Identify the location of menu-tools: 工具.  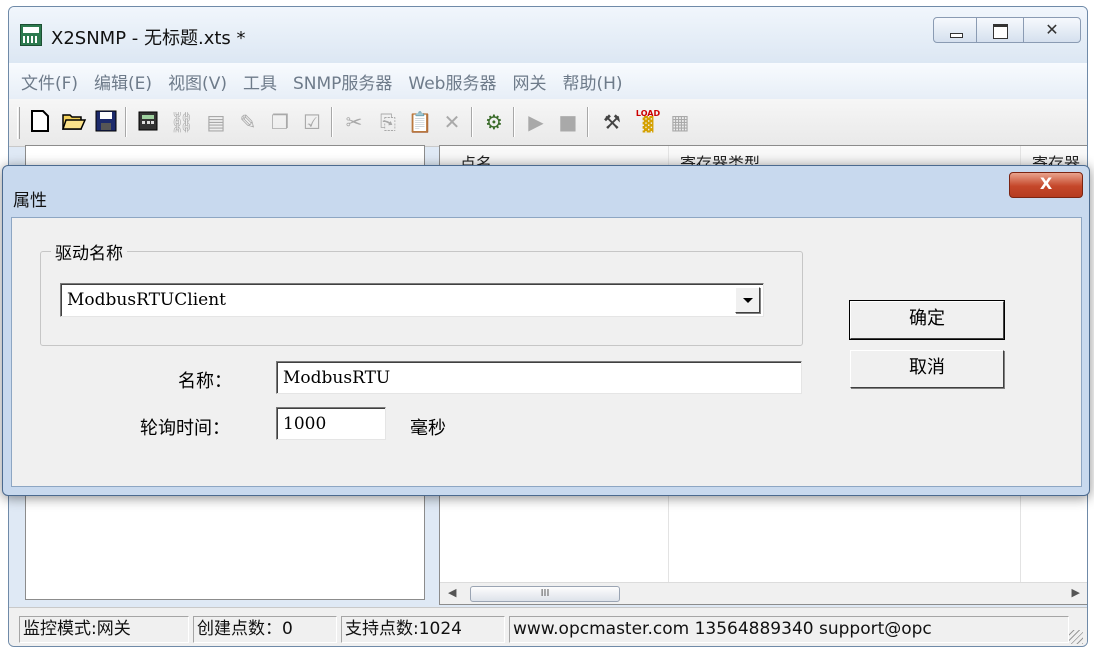
(260, 81).